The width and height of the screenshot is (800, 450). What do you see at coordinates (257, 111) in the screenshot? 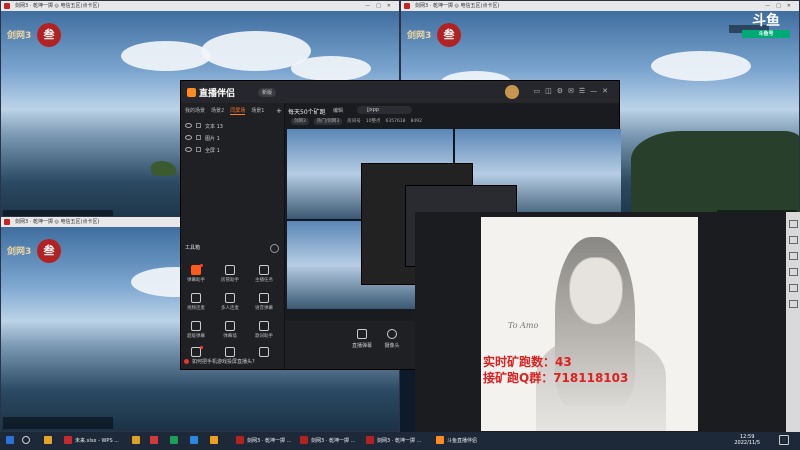
I see `tab-scene-1: 场景1` at bounding box center [257, 111].